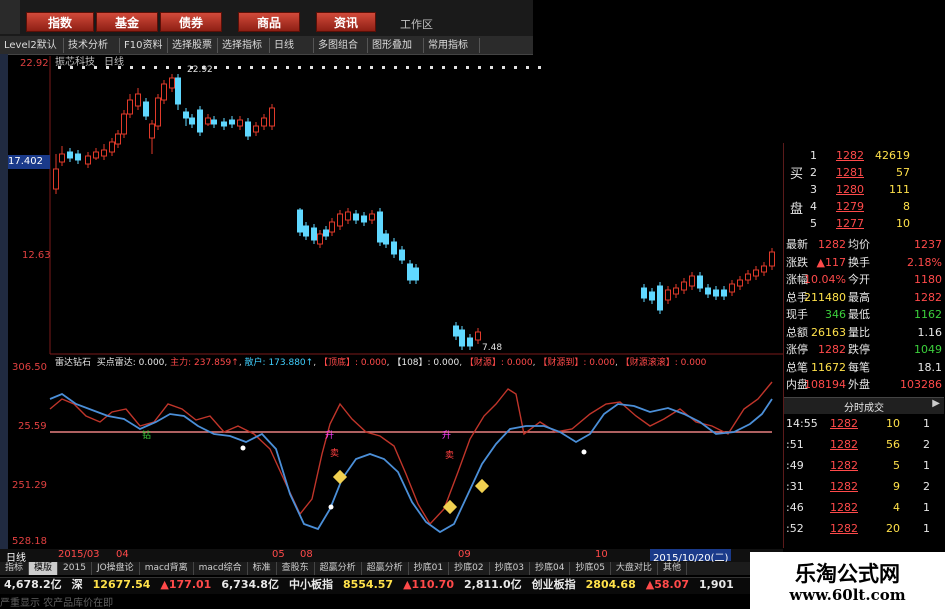 The height and width of the screenshot is (609, 945). I want to click on ind-label-bottom: 528.18, so click(29, 541).